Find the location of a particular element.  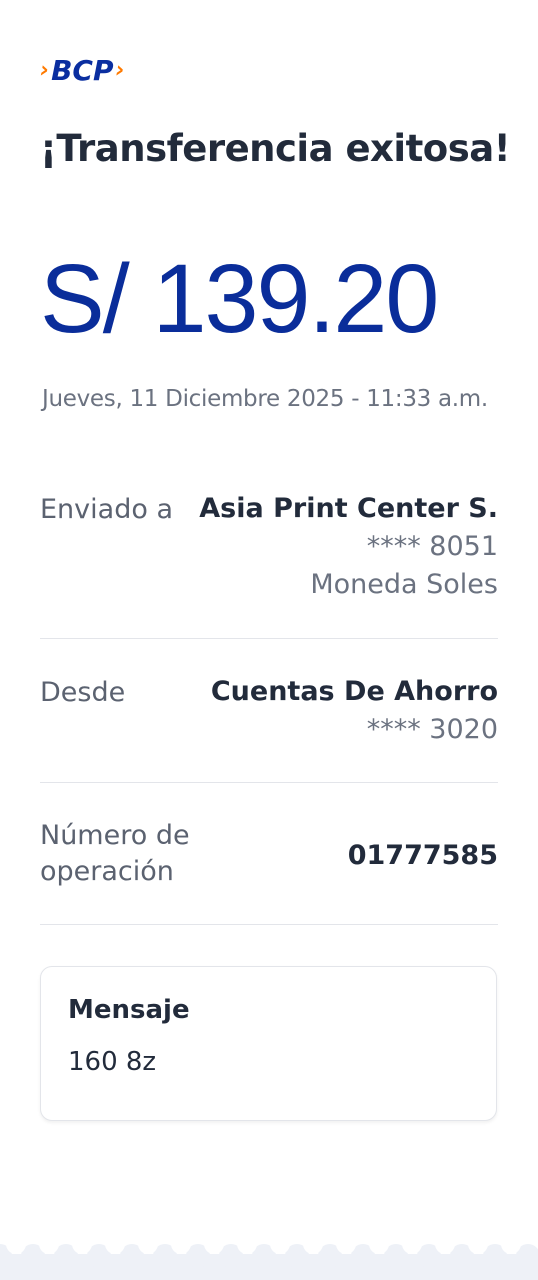

bcp-logo: › BCP › is located at coordinates (82, 71).